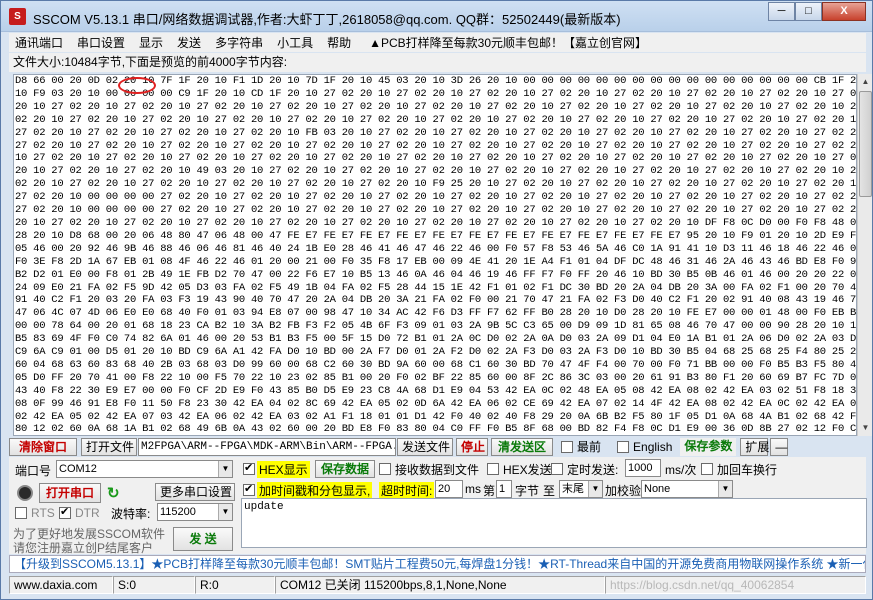 The width and height of the screenshot is (873, 600). What do you see at coordinates (131, 514) in the screenshot?
I see `baud-label: 波特率:` at bounding box center [131, 514].